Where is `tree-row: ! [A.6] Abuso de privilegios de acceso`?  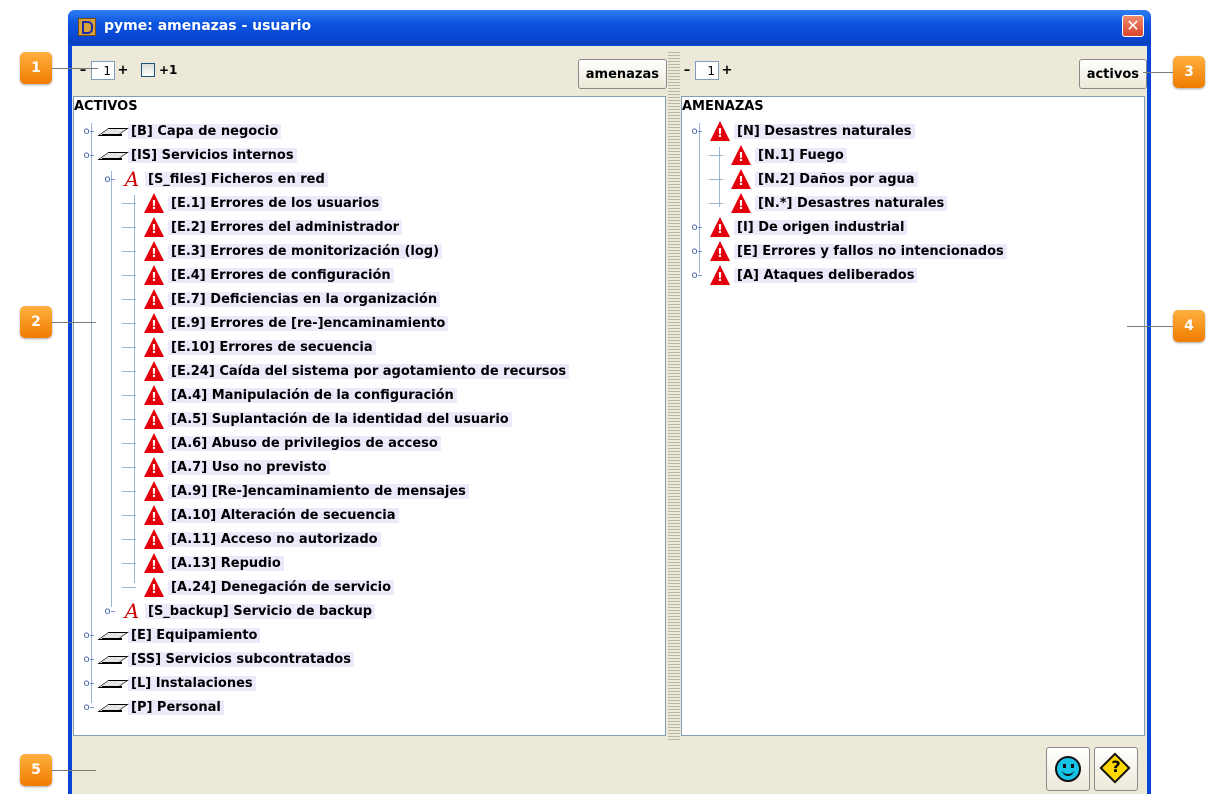
tree-row: ! [A.6] Abuso de privilegios de acceso is located at coordinates (281, 443).